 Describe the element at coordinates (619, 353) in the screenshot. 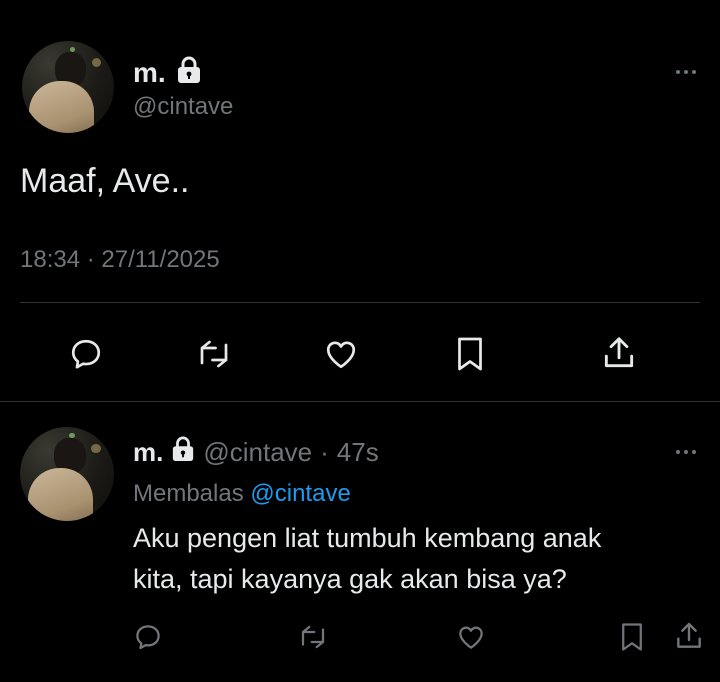

I see `share-icon` at that location.